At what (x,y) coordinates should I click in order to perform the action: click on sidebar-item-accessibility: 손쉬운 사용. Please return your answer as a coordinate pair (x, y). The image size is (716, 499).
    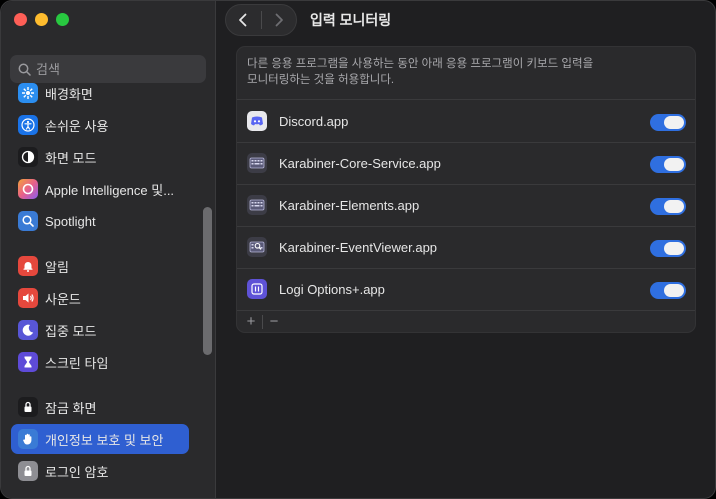
    Looking at the image, I should click on (100, 125).